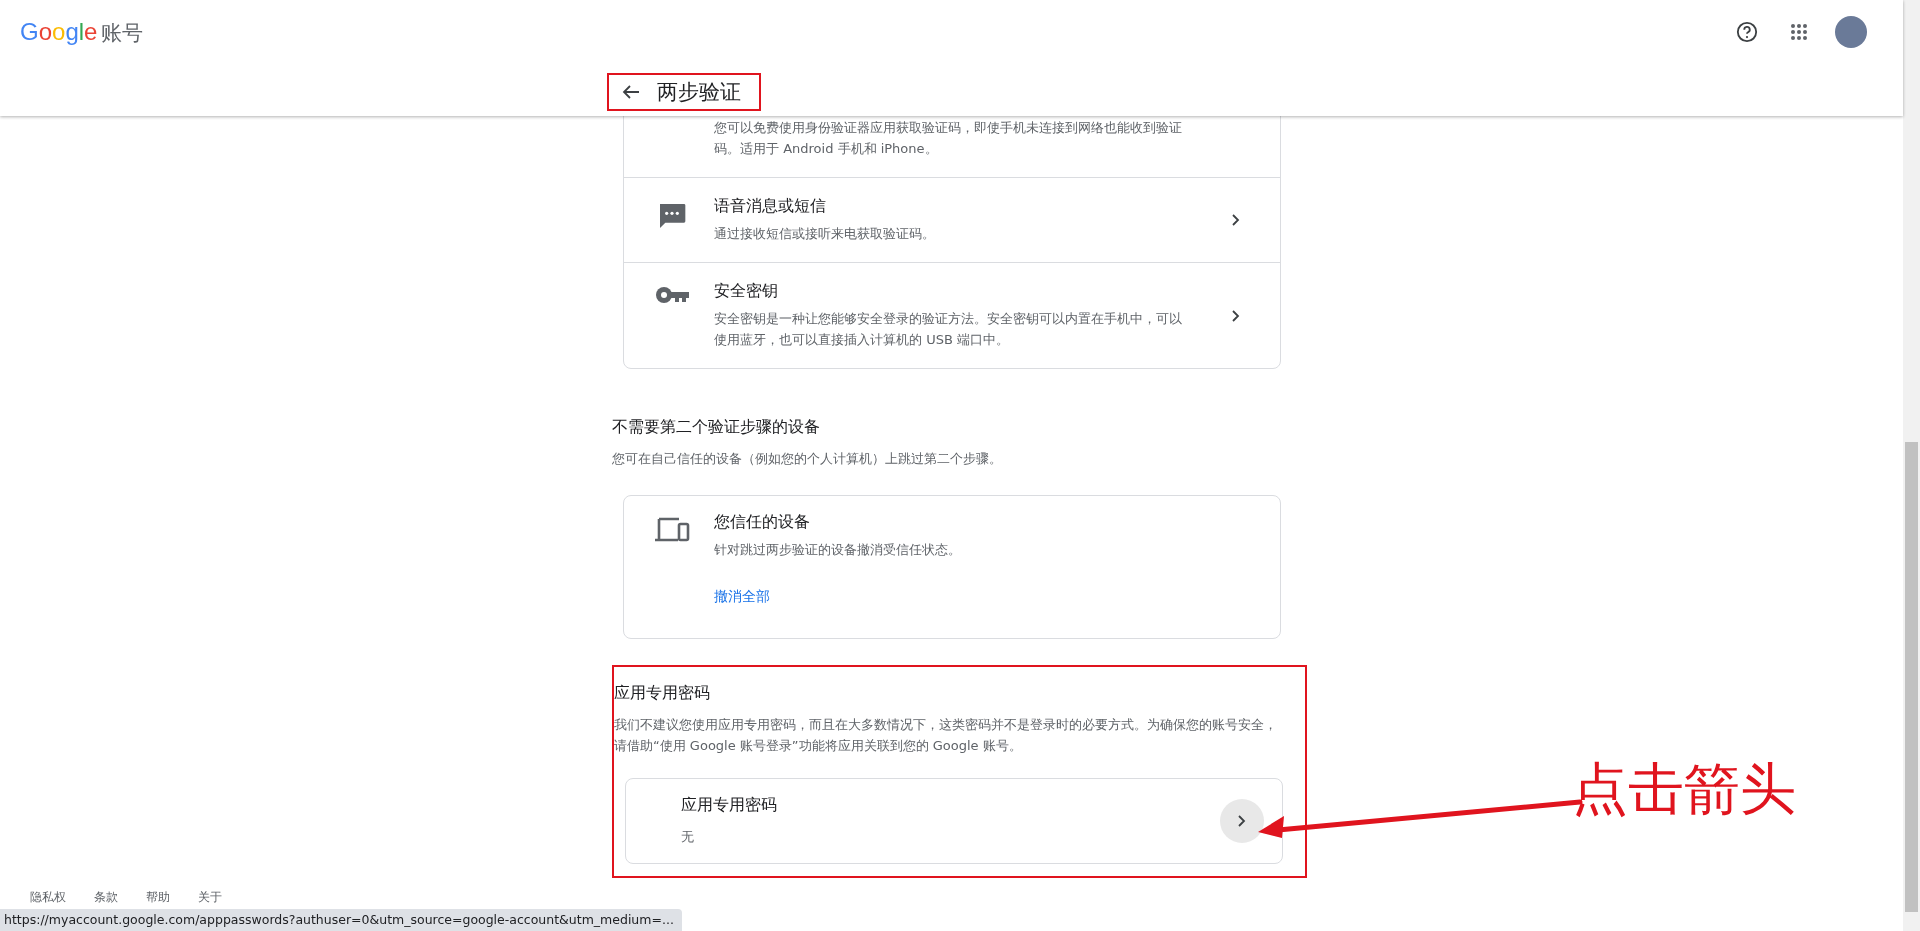 The height and width of the screenshot is (931, 1920). Describe the element at coordinates (948, 329) in the screenshot. I see `method-description: 安全密钥是一种让您能够安全登录的验证方法。安全密钥可以内置在手机中，可以使用蓝牙，也可以直接插入计算机的 USB 端口中。` at that location.